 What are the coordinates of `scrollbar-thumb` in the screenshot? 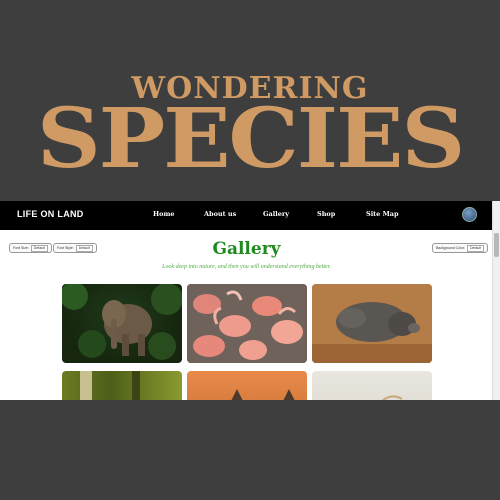 It's located at (496, 245).